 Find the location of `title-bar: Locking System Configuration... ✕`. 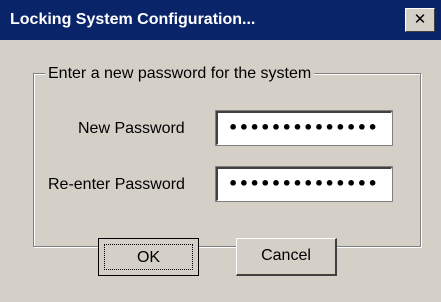

title-bar: Locking System Configuration... ✕ is located at coordinates (220, 20).